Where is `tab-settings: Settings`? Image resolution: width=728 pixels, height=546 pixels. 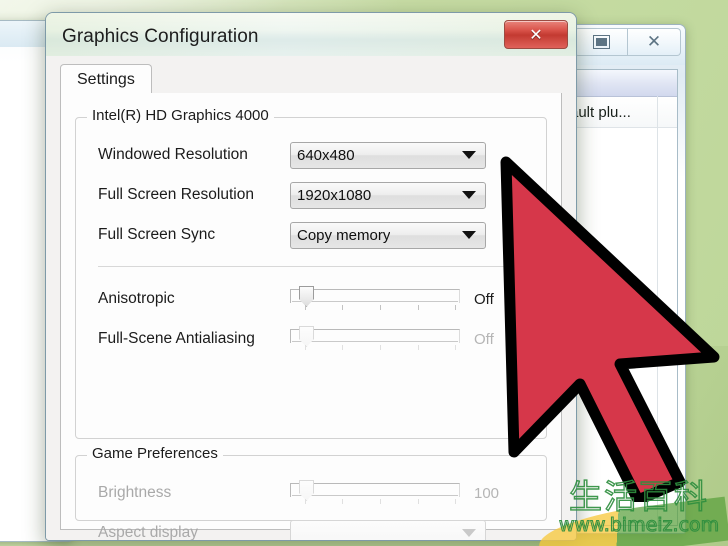 tab-settings: Settings is located at coordinates (106, 80).